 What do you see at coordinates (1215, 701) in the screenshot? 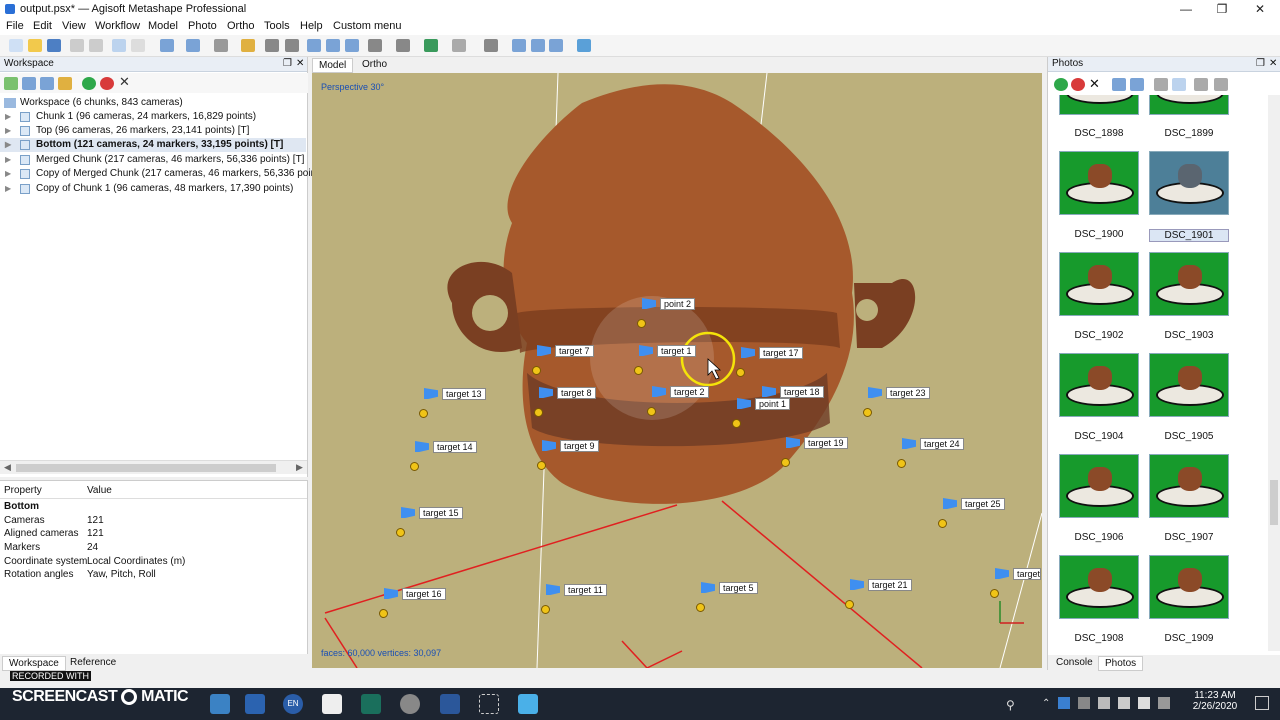
I see `clock: 11:23 AM 2/26/2020` at bounding box center [1215, 701].